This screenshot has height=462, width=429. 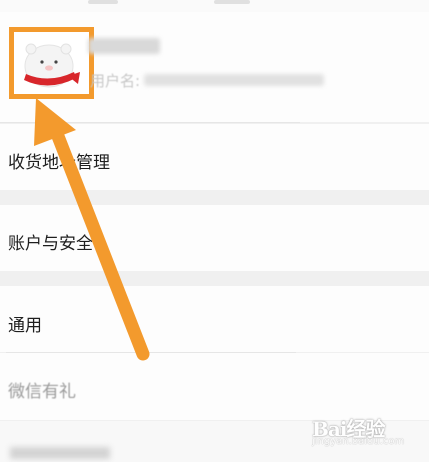 I want to click on menu-item-account-security: 账户与安全, so click(x=214, y=238).